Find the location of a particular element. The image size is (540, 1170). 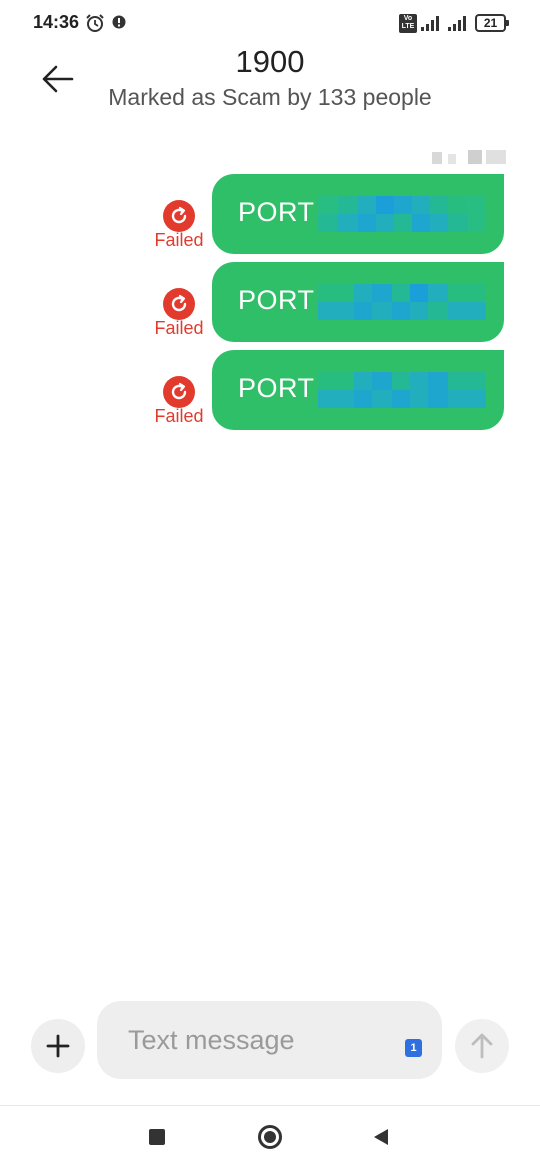

recents-square-icon is located at coordinates (157, 1137).